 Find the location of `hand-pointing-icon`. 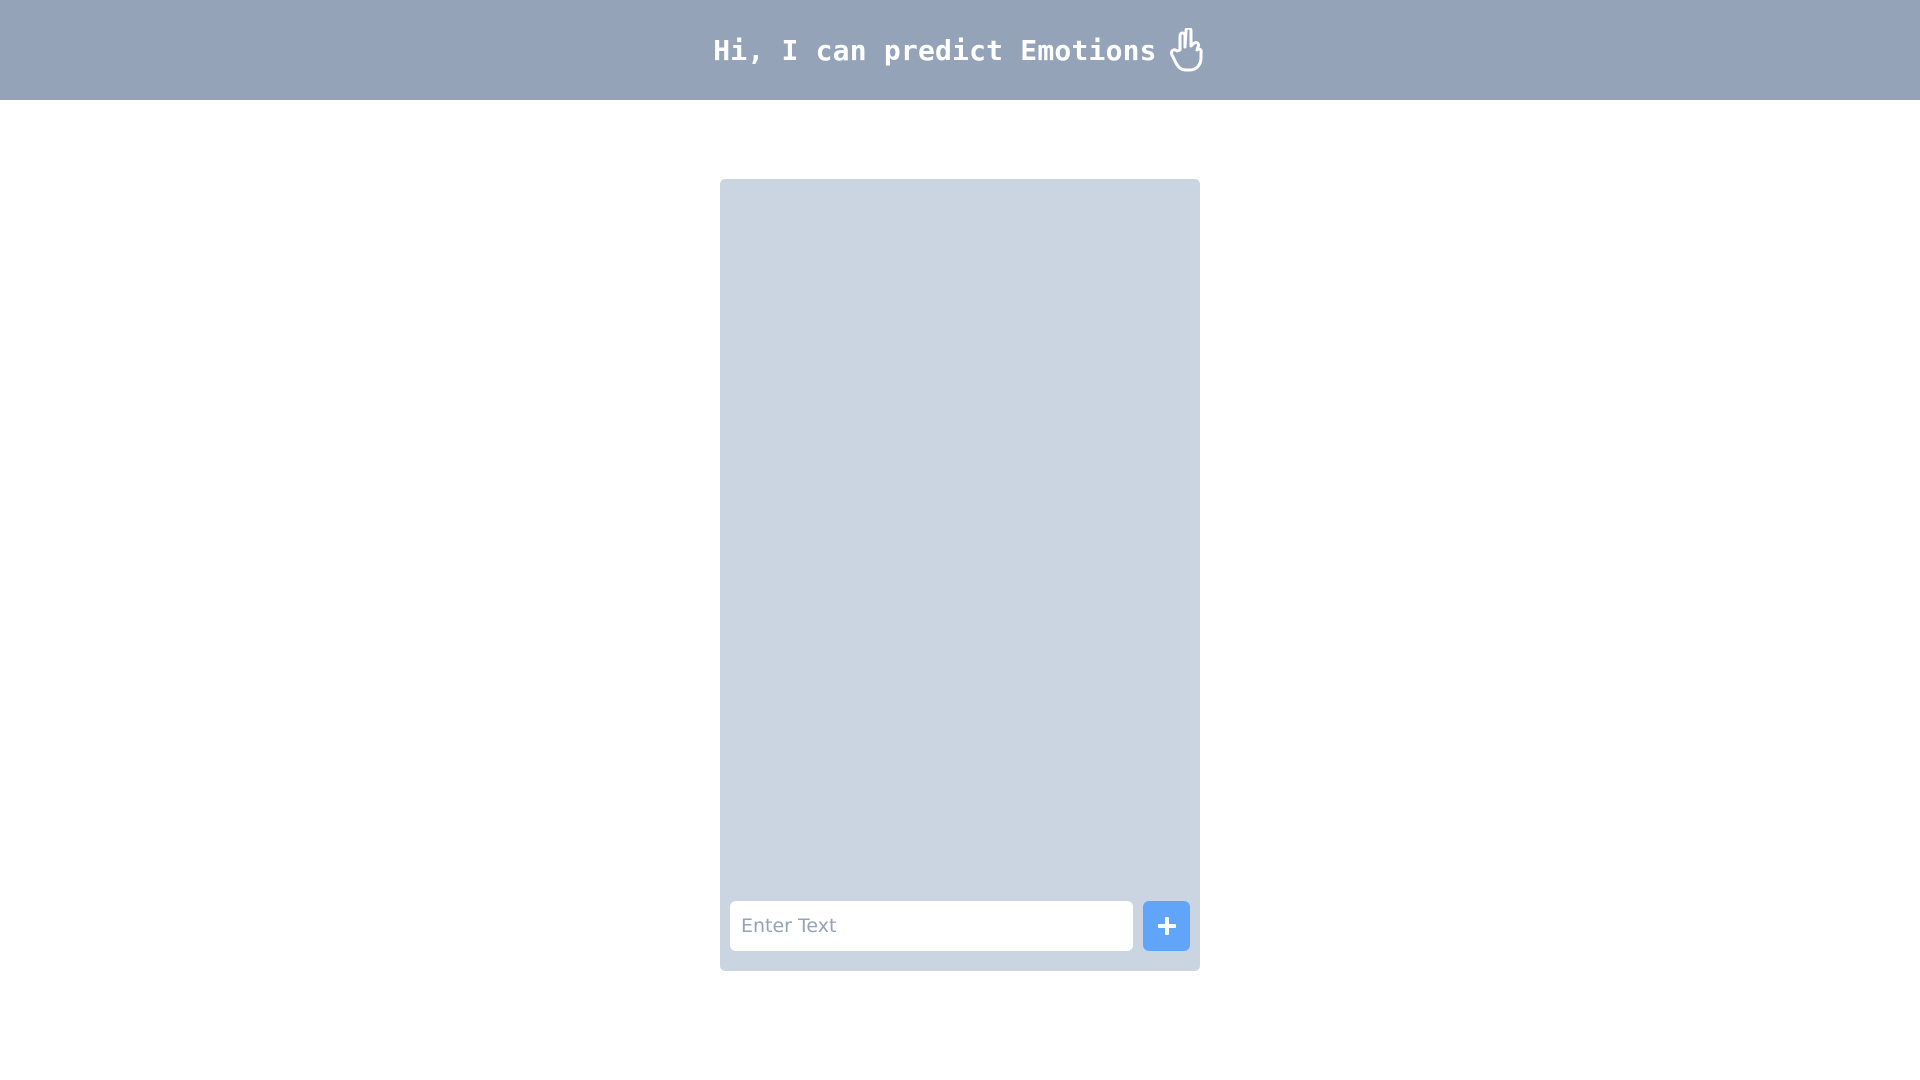

hand-pointing-icon is located at coordinates (1186, 50).